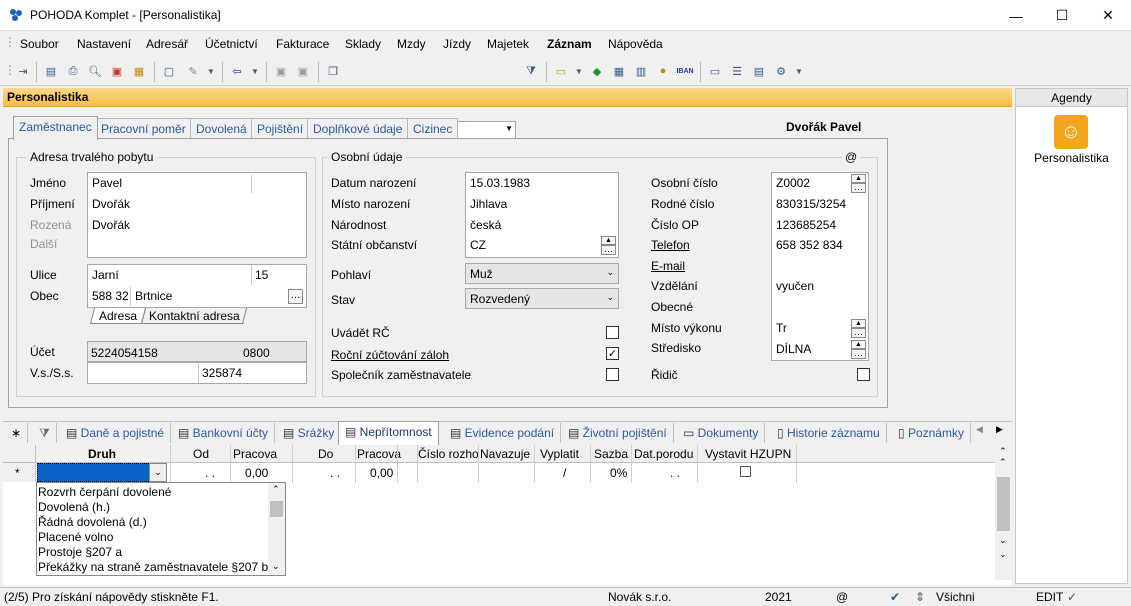 Image resolution: width=1131 pixels, height=606 pixels. I want to click on stav-select: Rozvedený ⌄, so click(542, 298).